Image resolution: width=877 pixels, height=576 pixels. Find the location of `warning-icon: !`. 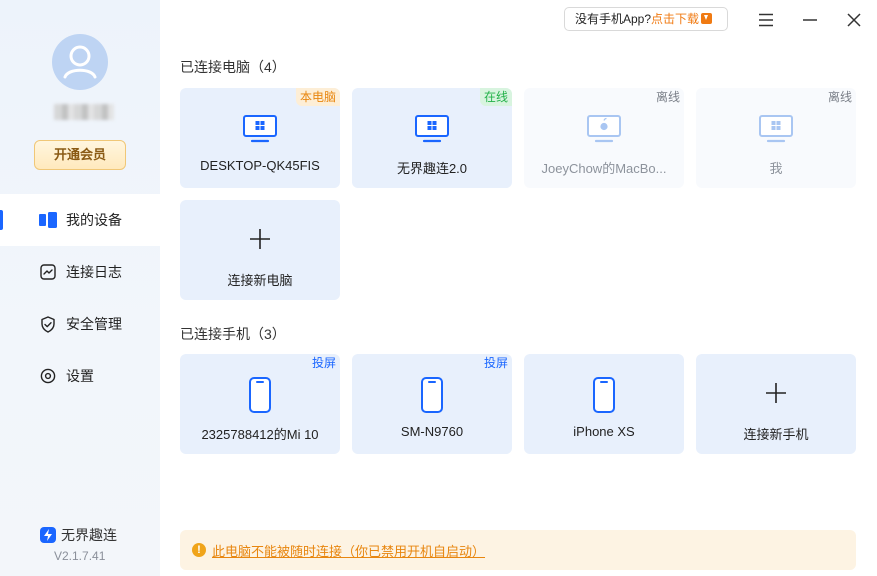

warning-icon: ! is located at coordinates (199, 550).